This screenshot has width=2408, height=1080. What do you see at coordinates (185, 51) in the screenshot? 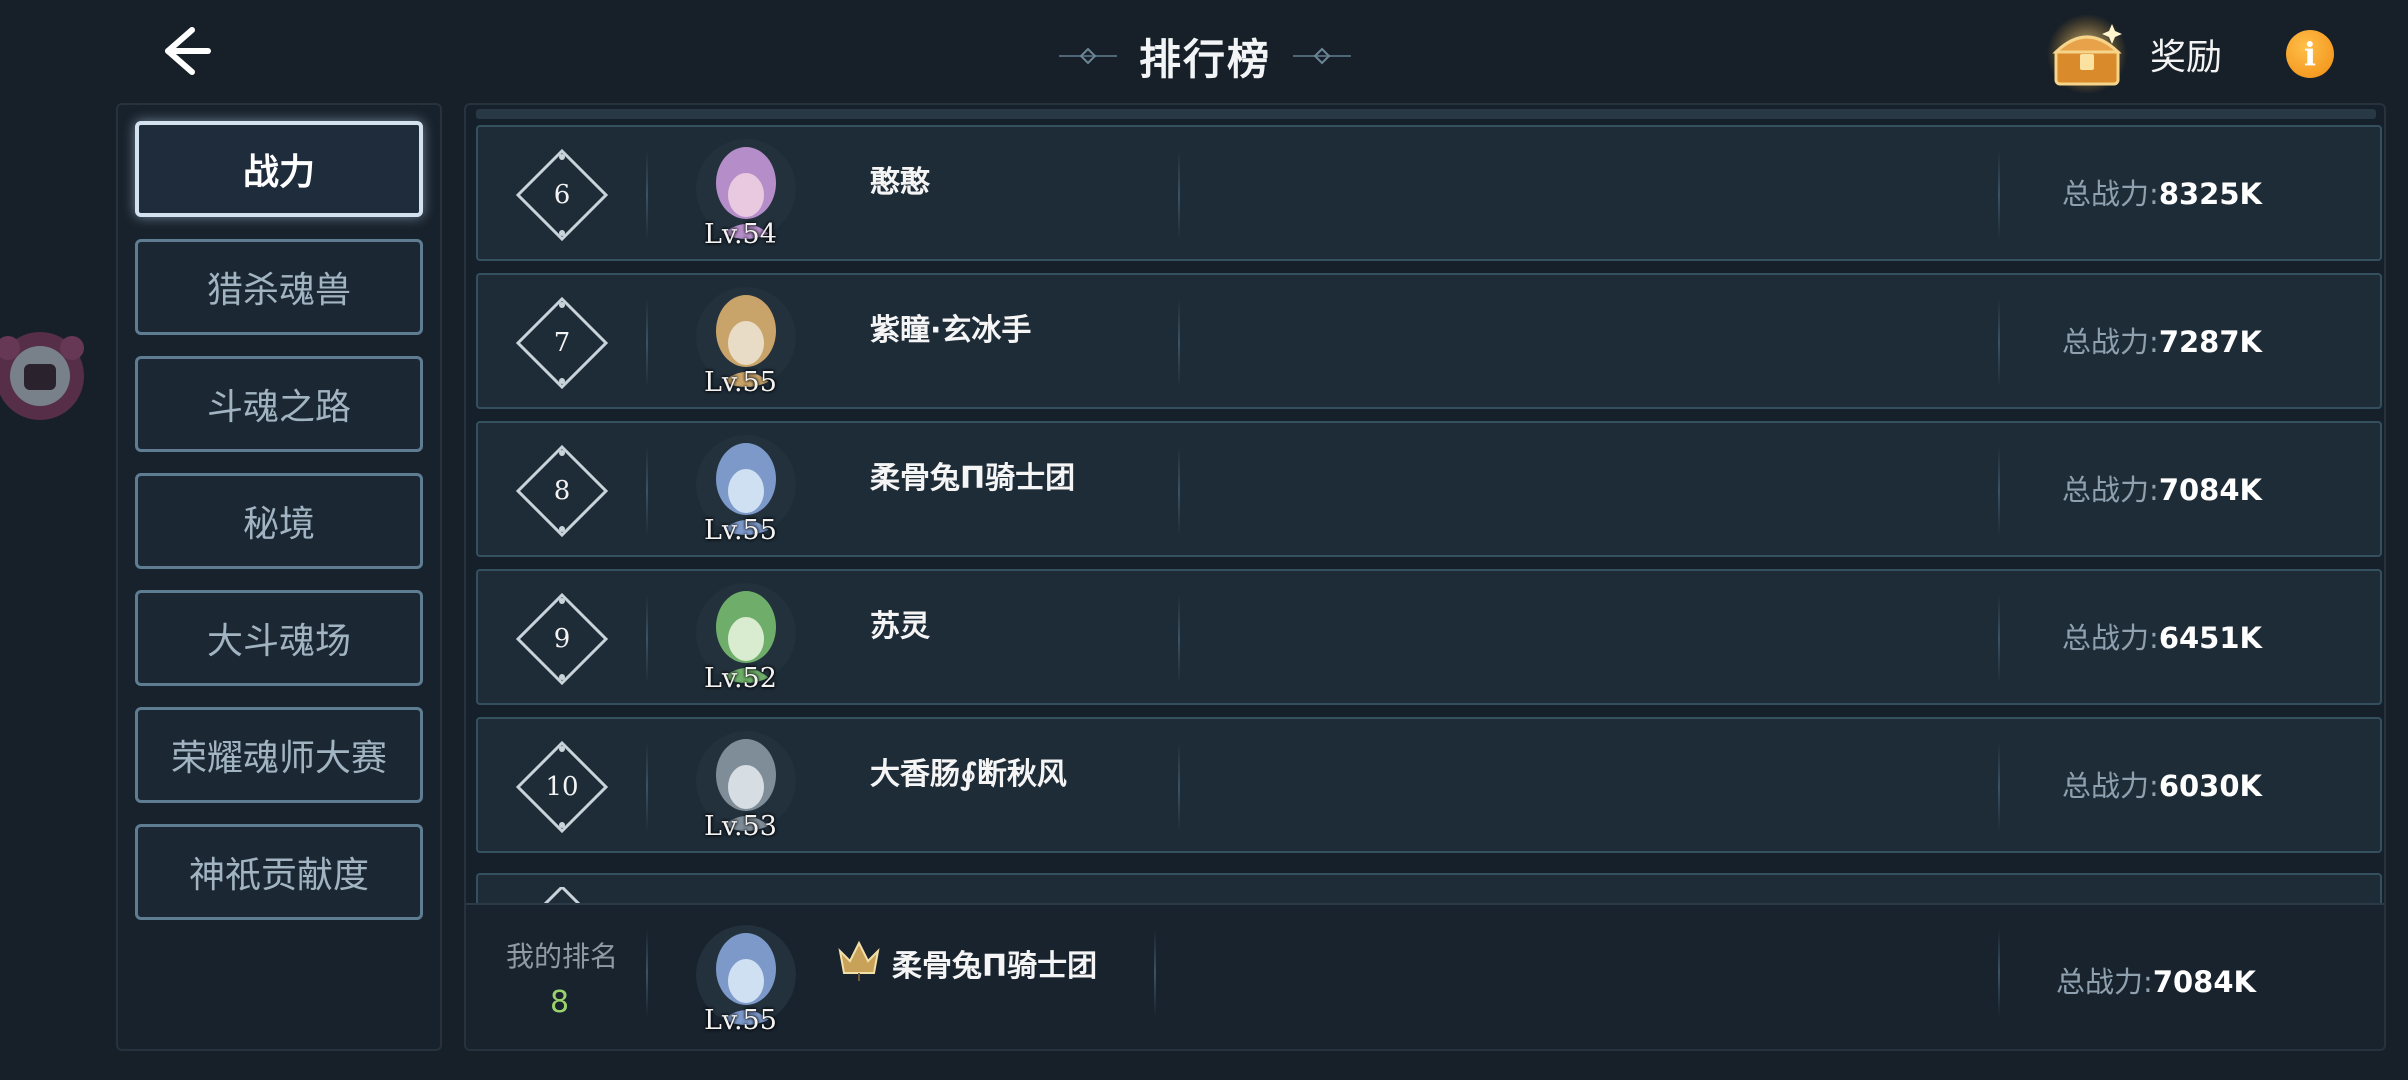
I see `back-arrow-icon` at bounding box center [185, 51].